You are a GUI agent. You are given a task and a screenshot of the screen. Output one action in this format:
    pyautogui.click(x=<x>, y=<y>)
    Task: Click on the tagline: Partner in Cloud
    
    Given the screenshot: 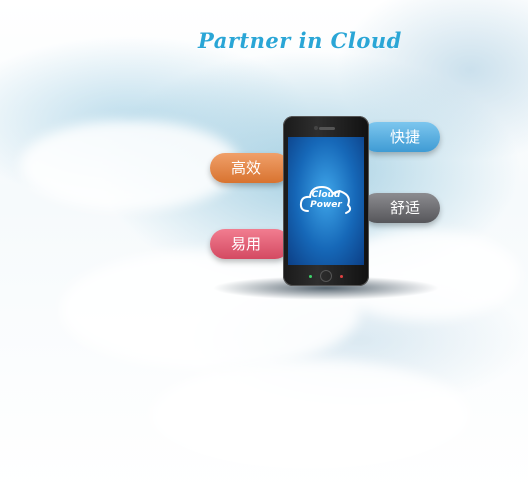 What is the action you would take?
    pyautogui.click(x=300, y=40)
    